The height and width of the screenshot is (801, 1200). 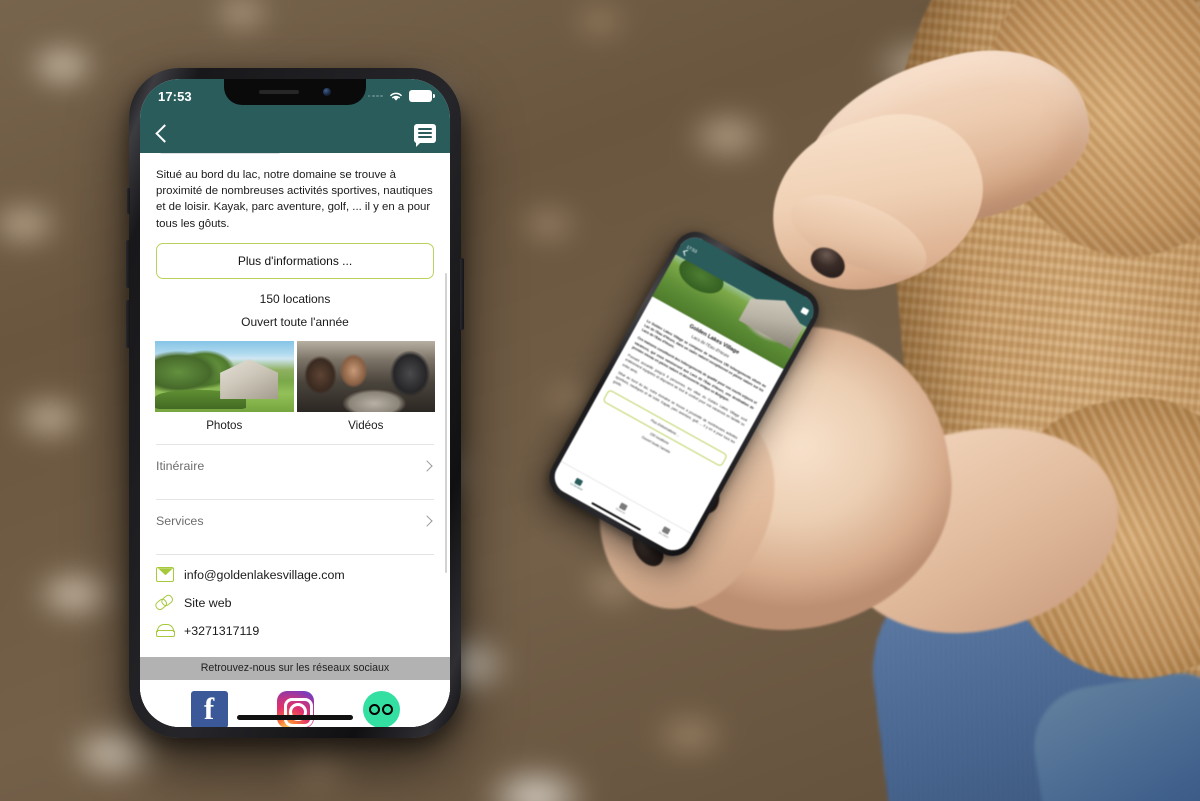 I want to click on contact-email: info@goldenlakesvillage.com, so click(x=295, y=575).